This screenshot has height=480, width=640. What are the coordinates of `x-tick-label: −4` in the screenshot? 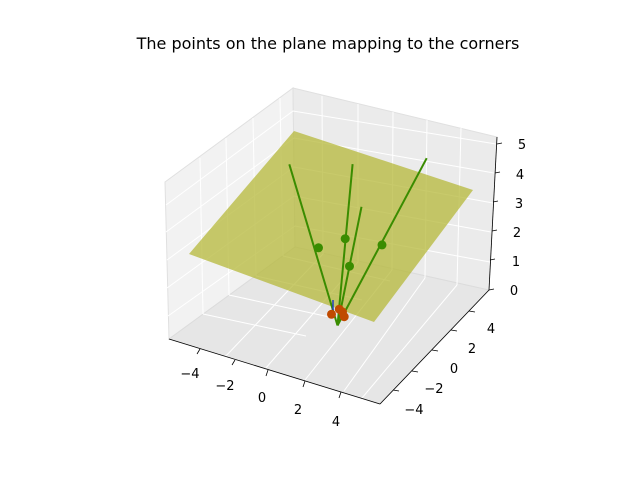 It's located at (189, 374).